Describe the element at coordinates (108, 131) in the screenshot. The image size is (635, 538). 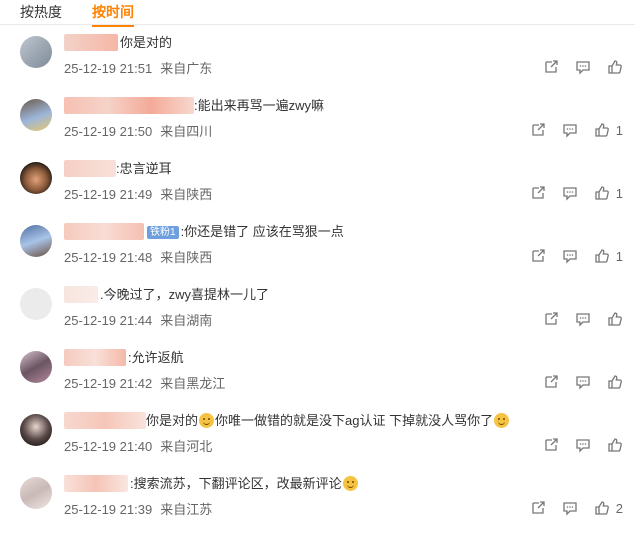
I see `comment-time: 25-12-19 21:50` at that location.